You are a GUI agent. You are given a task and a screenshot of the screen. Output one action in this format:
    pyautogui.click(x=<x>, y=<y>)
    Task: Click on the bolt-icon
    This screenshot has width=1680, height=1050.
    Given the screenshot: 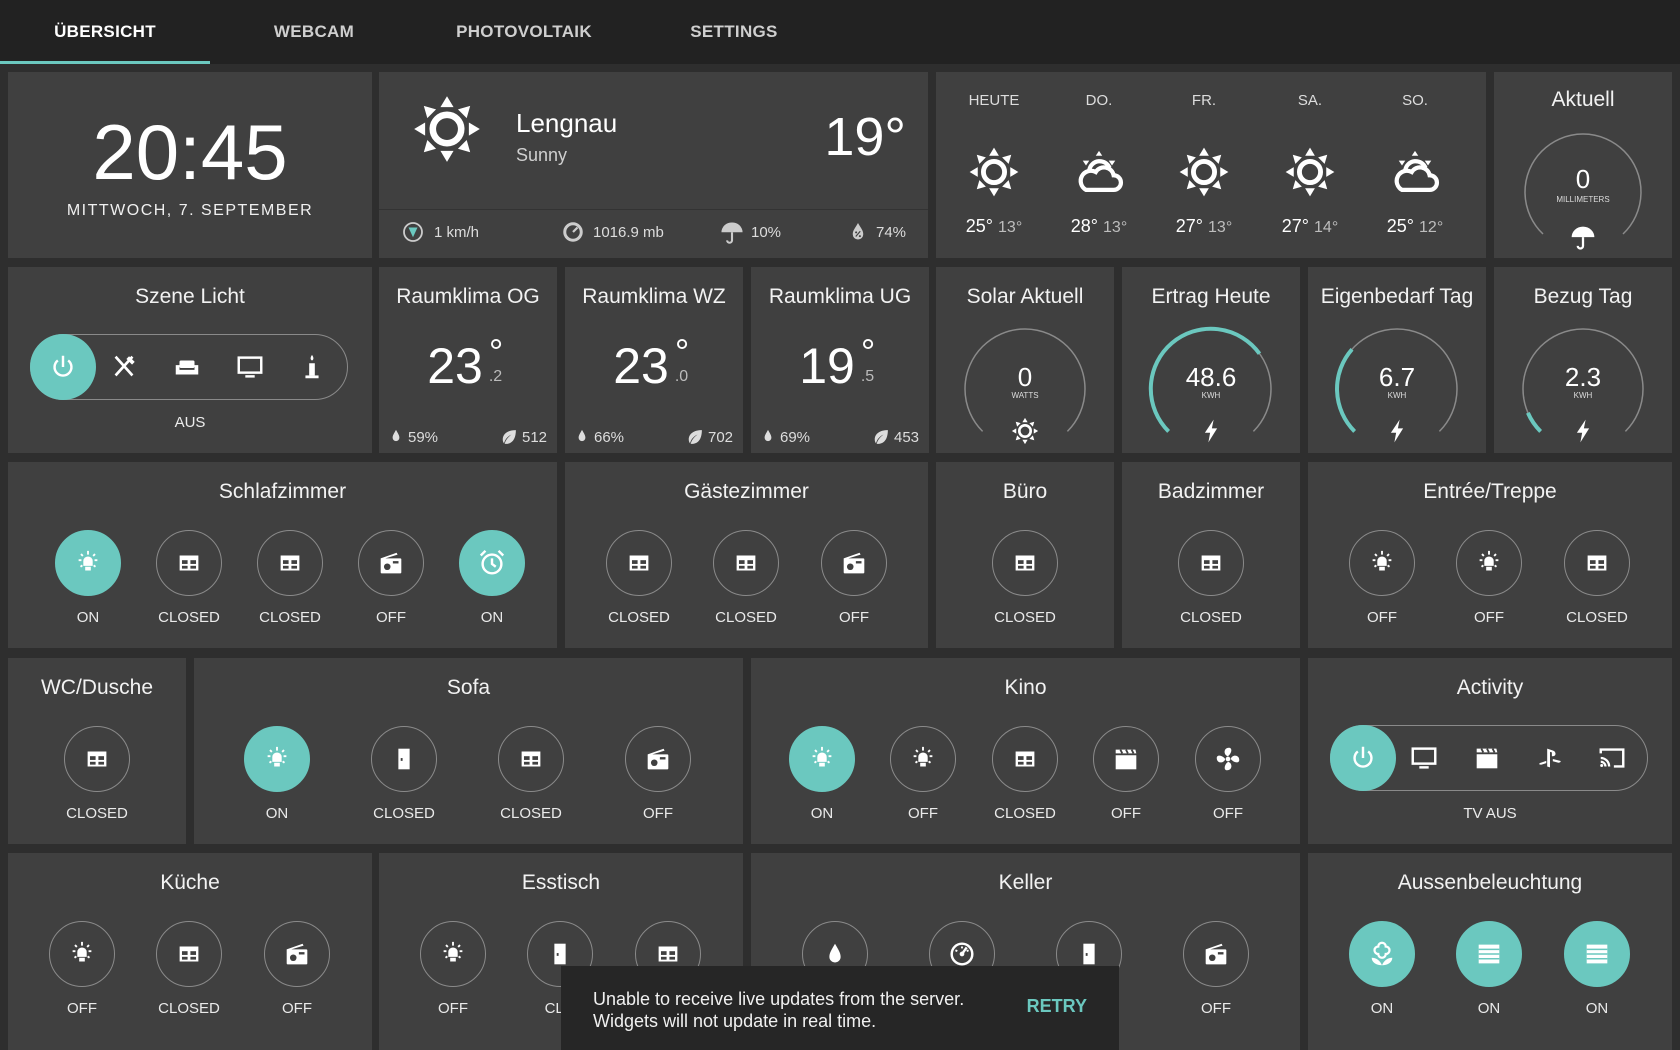 What is the action you would take?
    pyautogui.click(x=1211, y=431)
    